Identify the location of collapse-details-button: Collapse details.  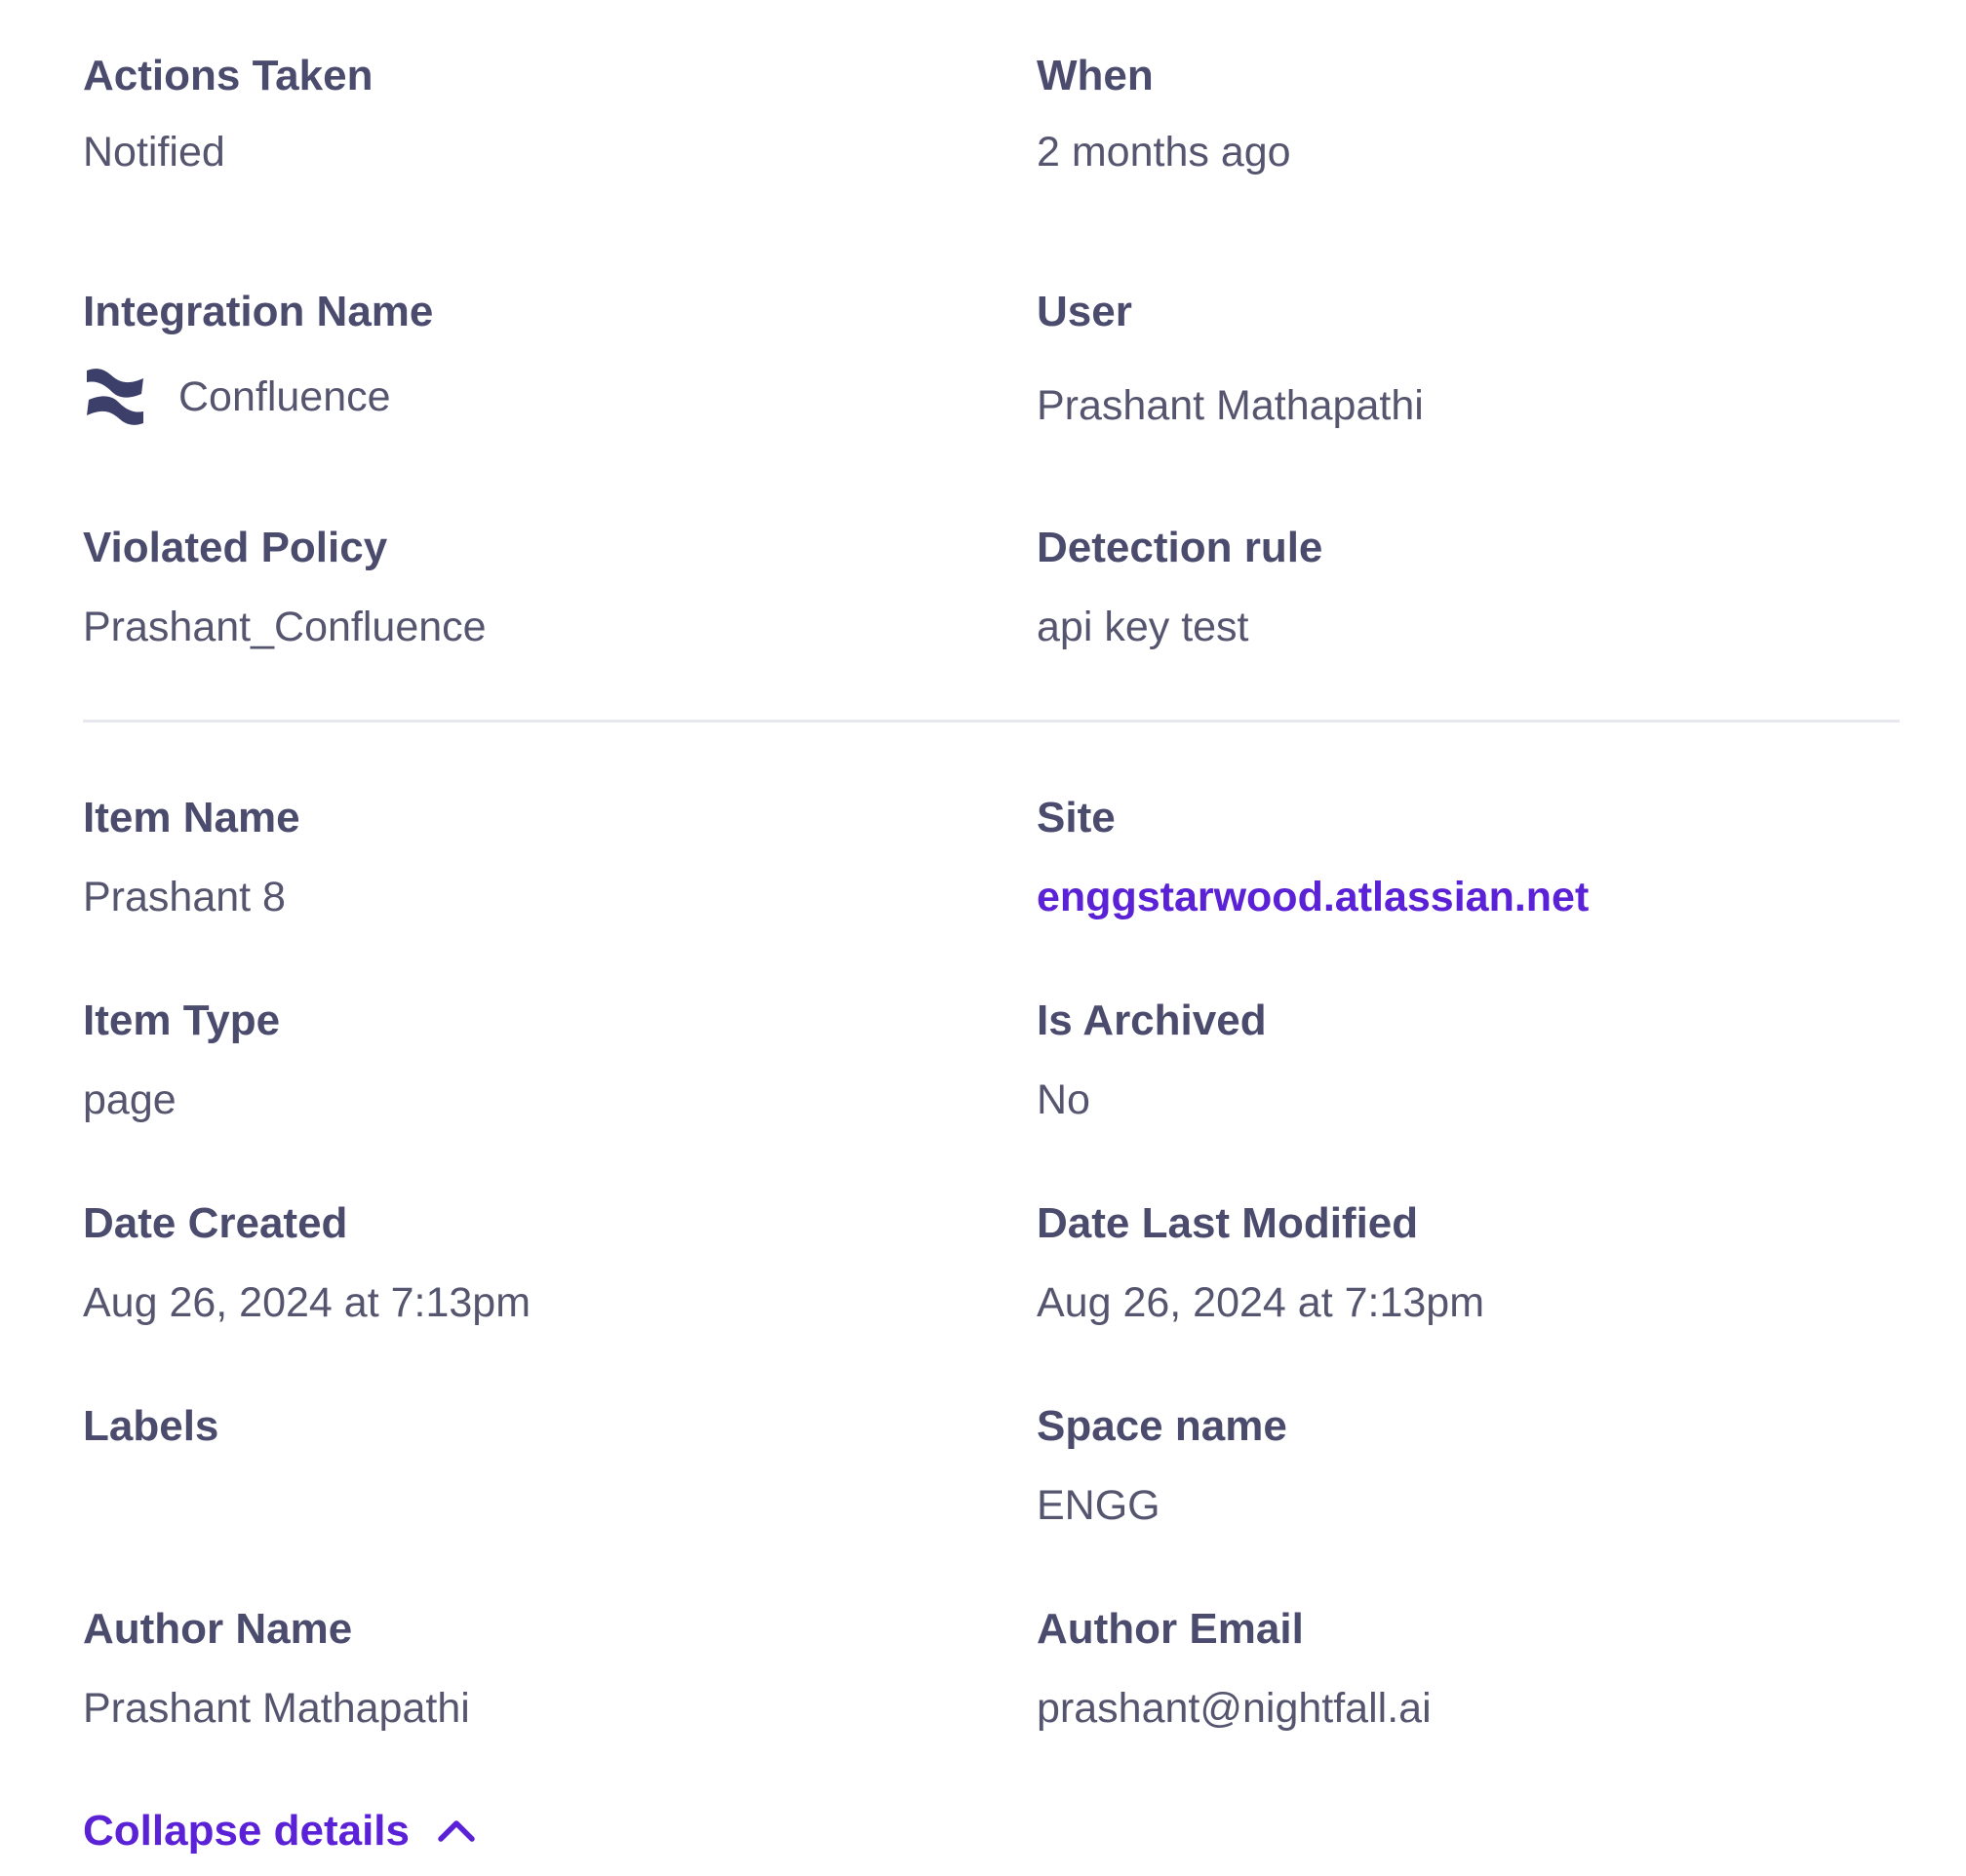
(280, 1831).